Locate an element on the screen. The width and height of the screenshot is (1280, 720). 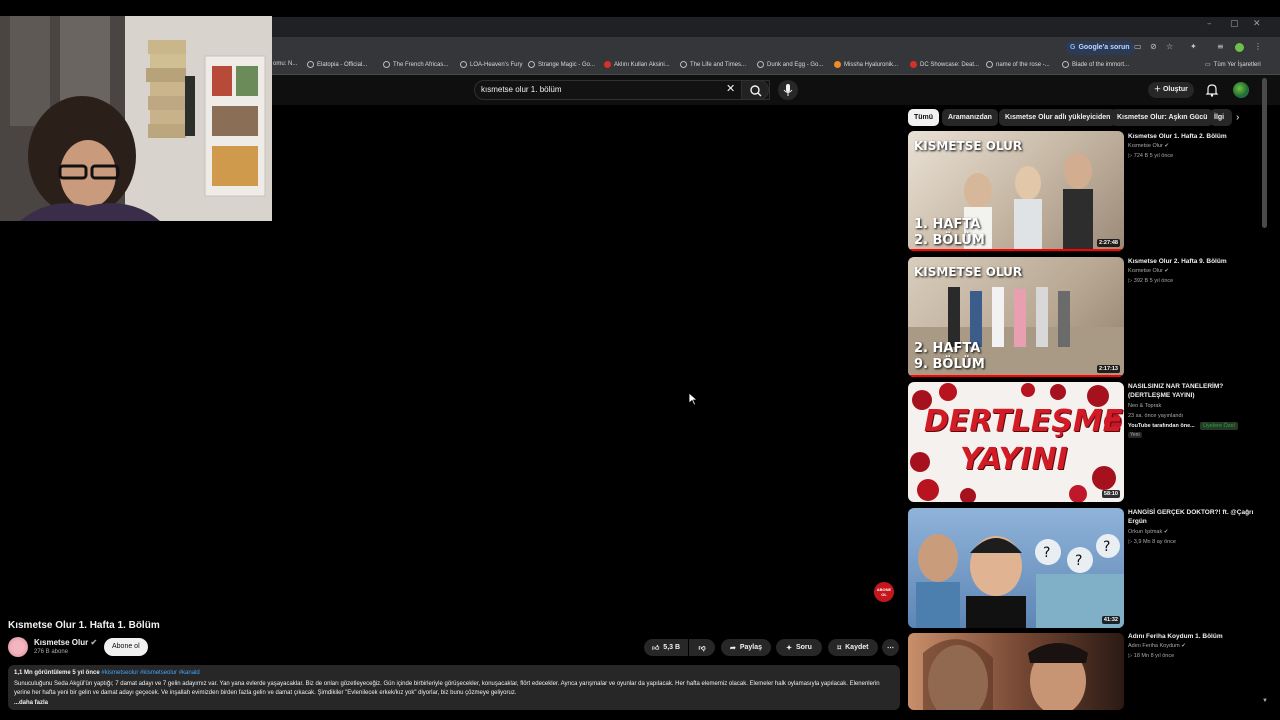
recommendation-channel: Adını Feriha Koydum ✔ is located at coordinates (1157, 646).